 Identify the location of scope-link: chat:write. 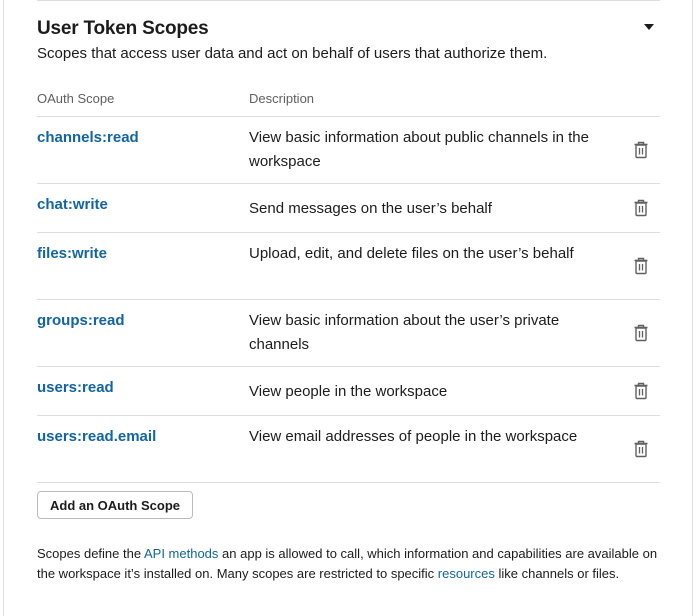
(72, 204).